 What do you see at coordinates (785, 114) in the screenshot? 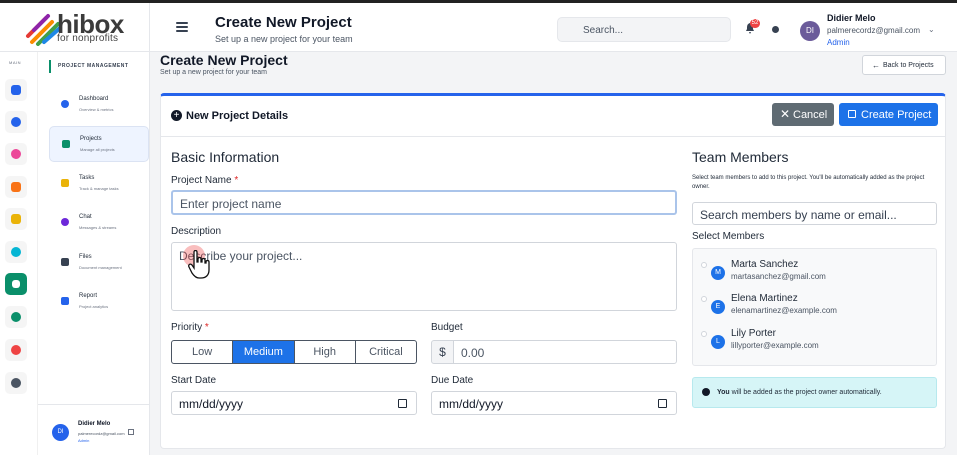
I see `close-icon: ✕` at bounding box center [785, 114].